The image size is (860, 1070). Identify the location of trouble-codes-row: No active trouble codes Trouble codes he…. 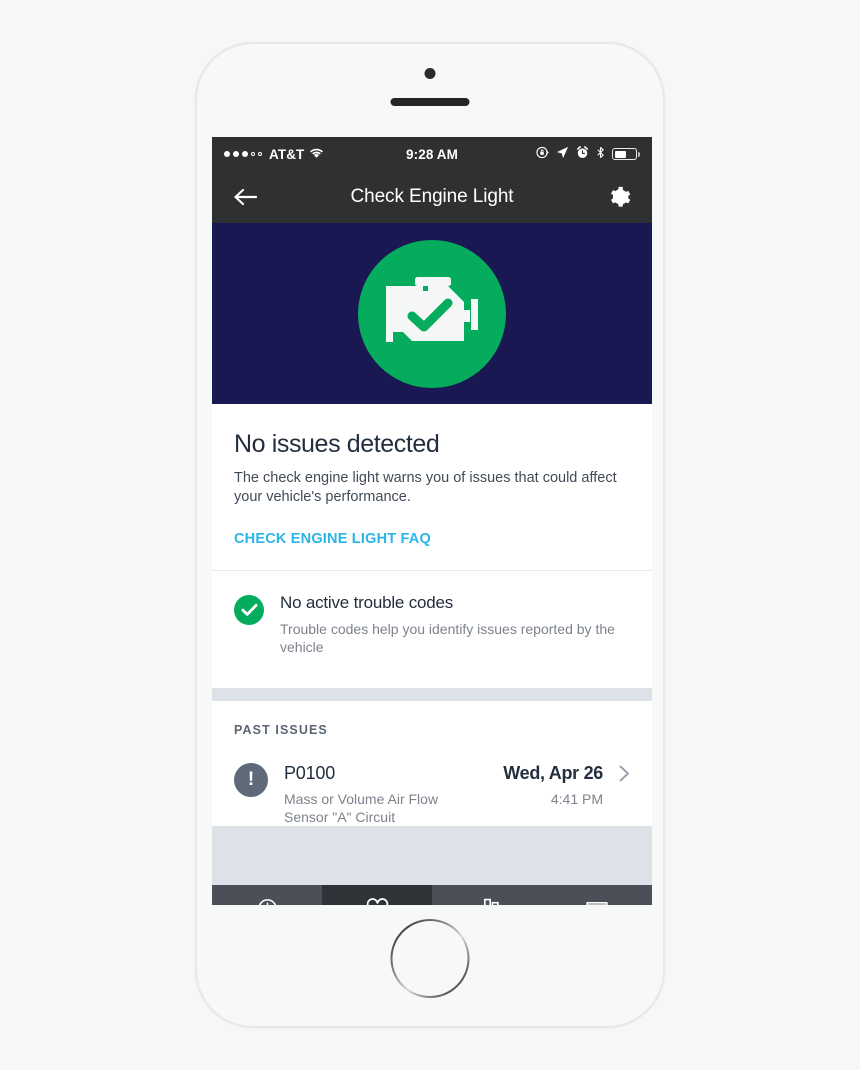
(432, 629).